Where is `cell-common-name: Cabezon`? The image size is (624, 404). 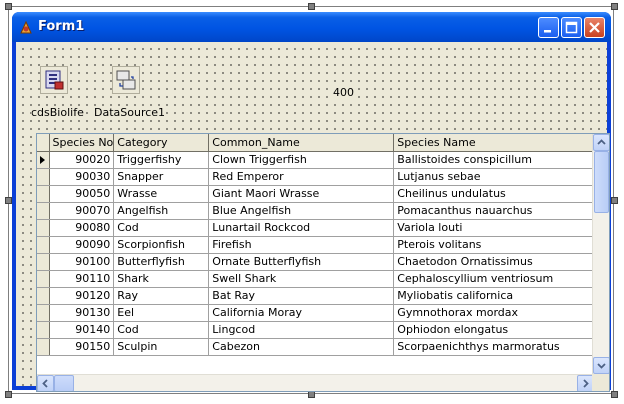 cell-common-name: Cabezon is located at coordinates (301, 347).